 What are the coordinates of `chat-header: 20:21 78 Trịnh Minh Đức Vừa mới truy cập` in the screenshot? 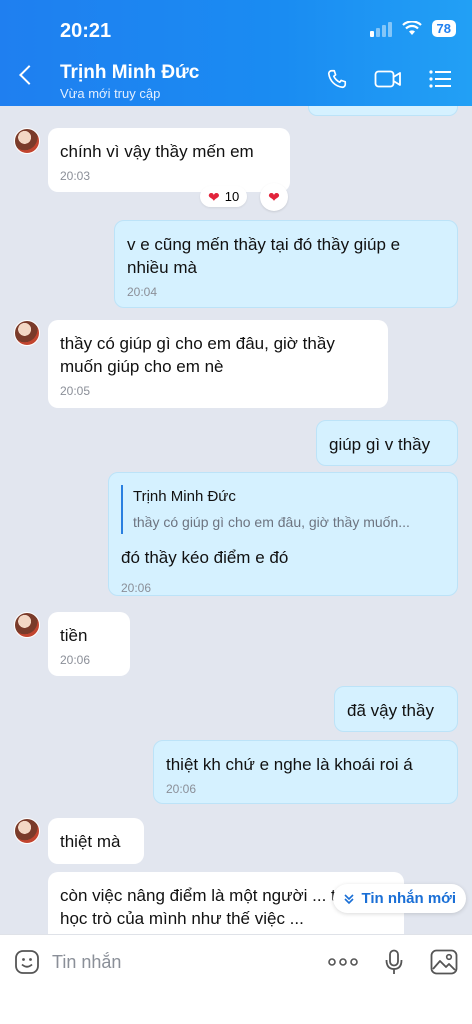 It's located at (236, 53).